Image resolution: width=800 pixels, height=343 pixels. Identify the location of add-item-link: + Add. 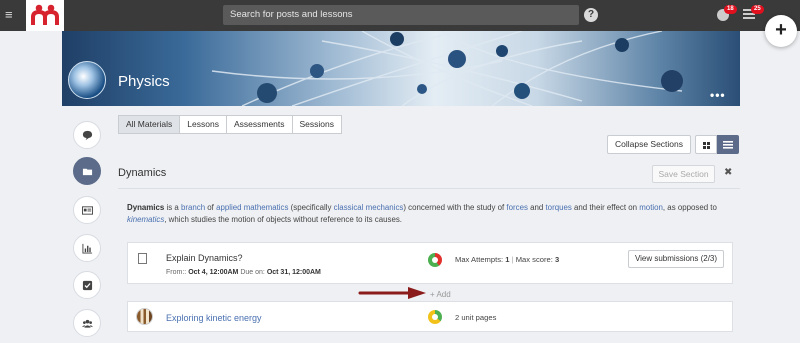
(440, 294).